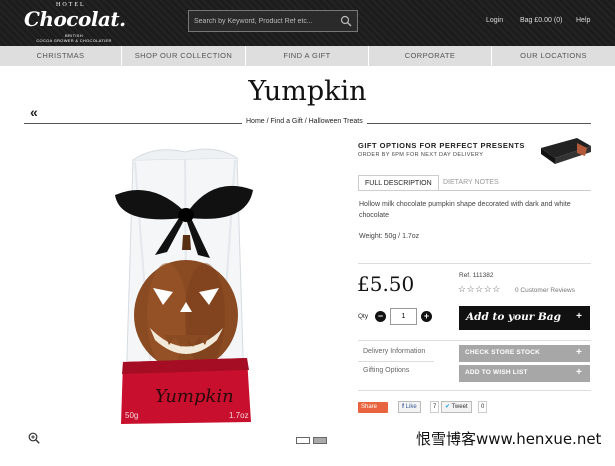 Image resolution: width=615 pixels, height=466 pixels. I want to click on like-label: Like, so click(411, 407).